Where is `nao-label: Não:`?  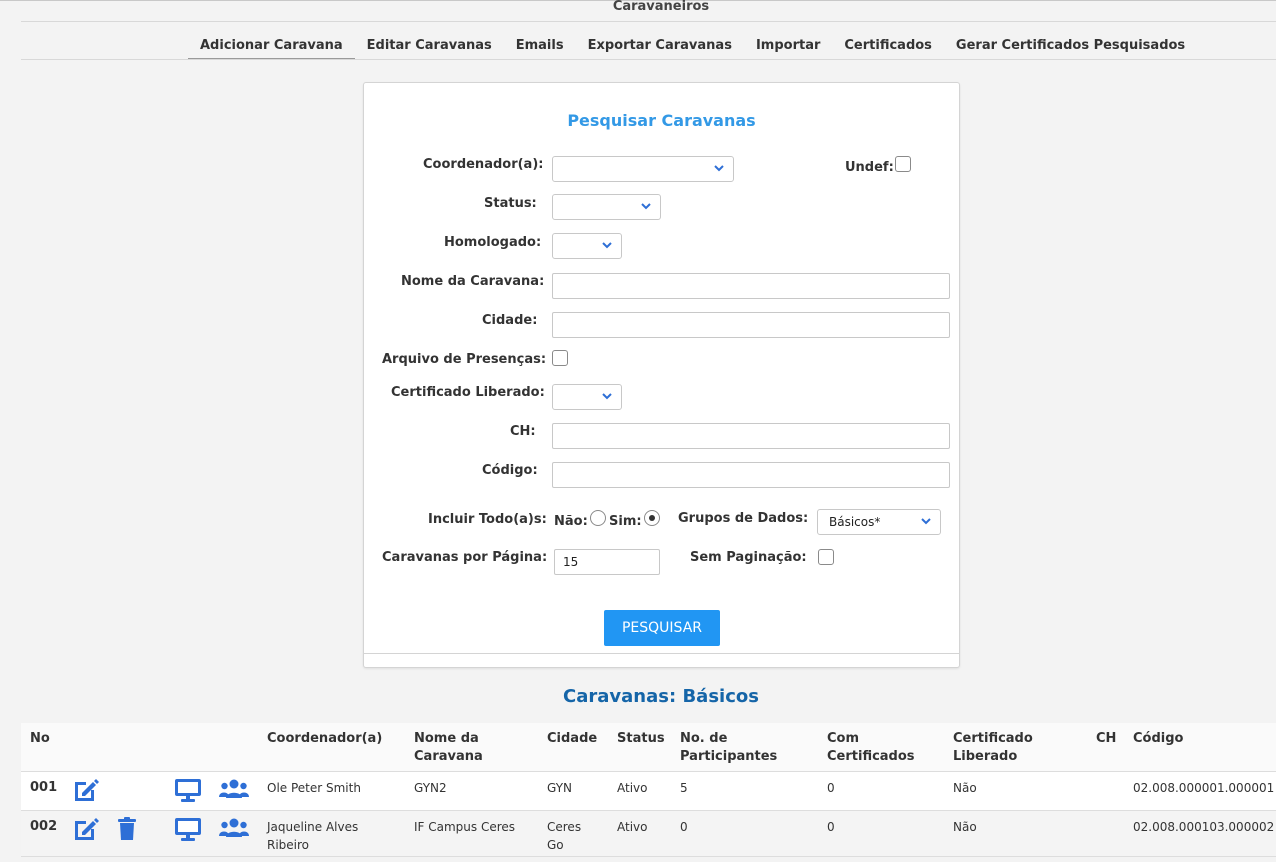 nao-label: Não: is located at coordinates (571, 521).